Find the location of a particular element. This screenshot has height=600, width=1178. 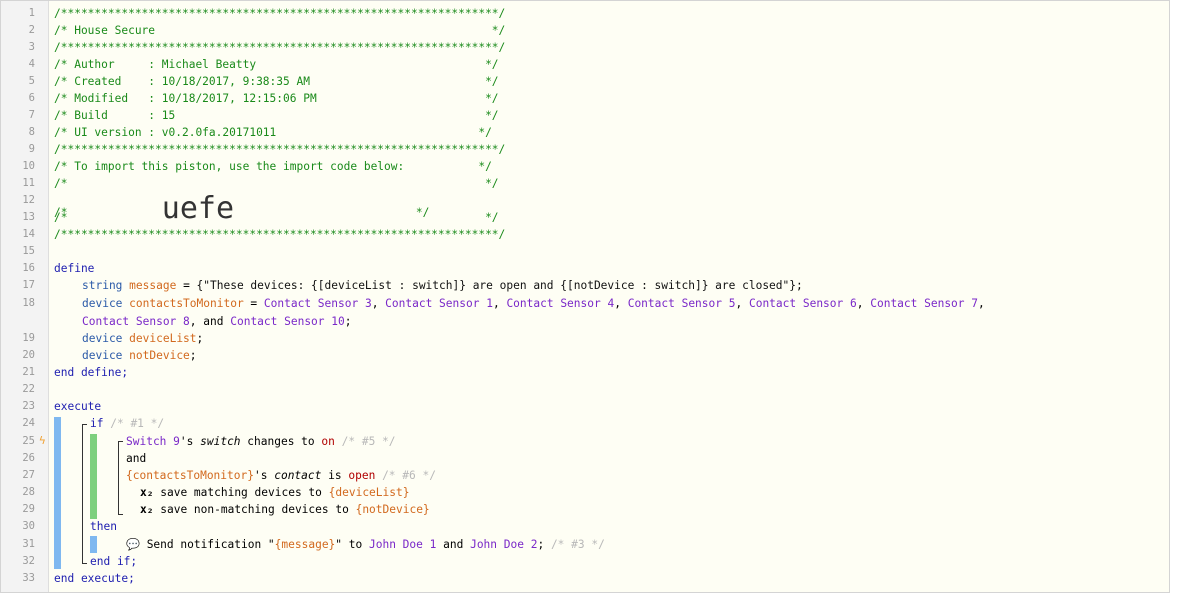

line-number: 11 is located at coordinates (28, 183).